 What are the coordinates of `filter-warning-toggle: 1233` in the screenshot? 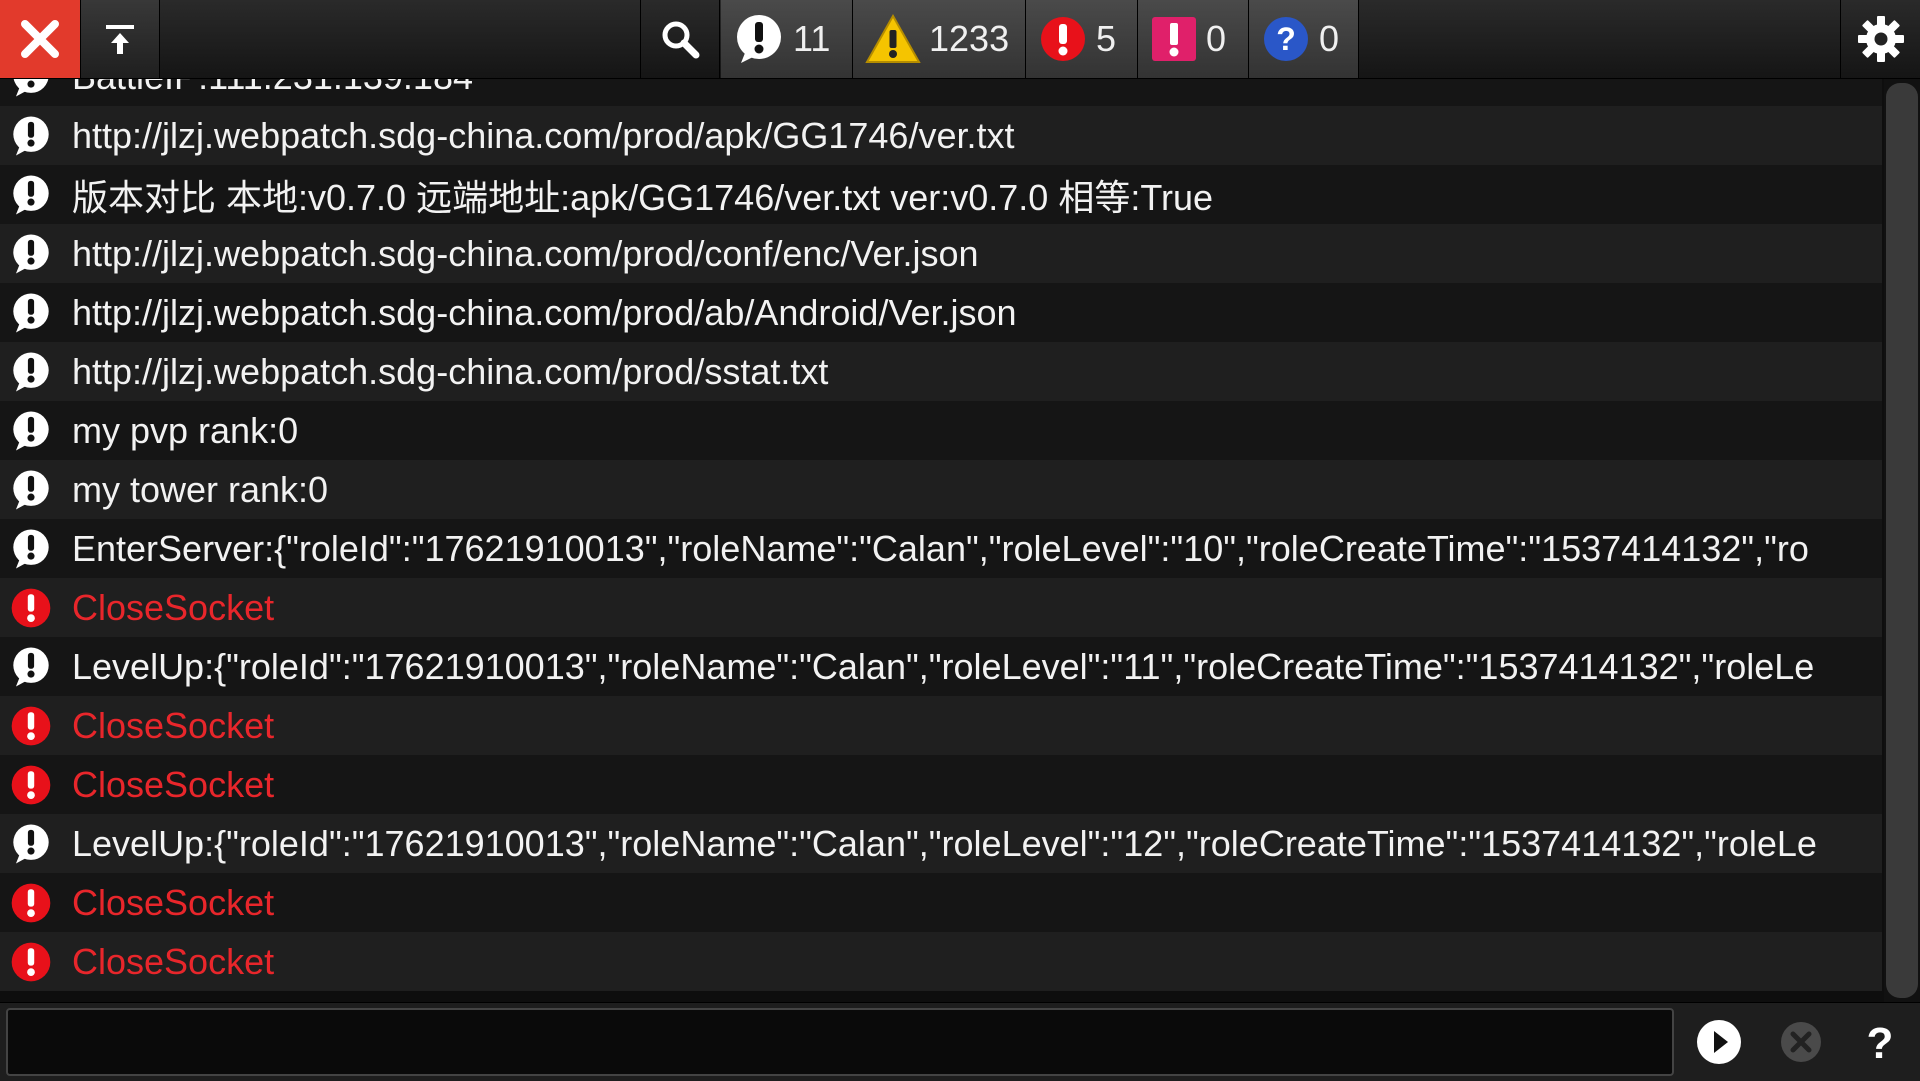 It's located at (939, 39).